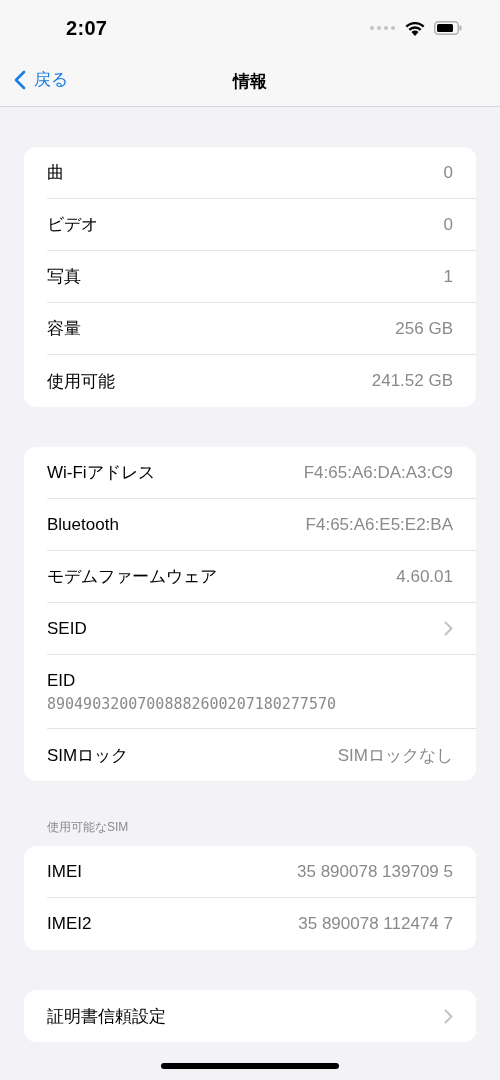 This screenshot has height=1080, width=500. What do you see at coordinates (379, 524) in the screenshot?
I see `row-value: F4:65:A6:E5:E2:BA` at bounding box center [379, 524].